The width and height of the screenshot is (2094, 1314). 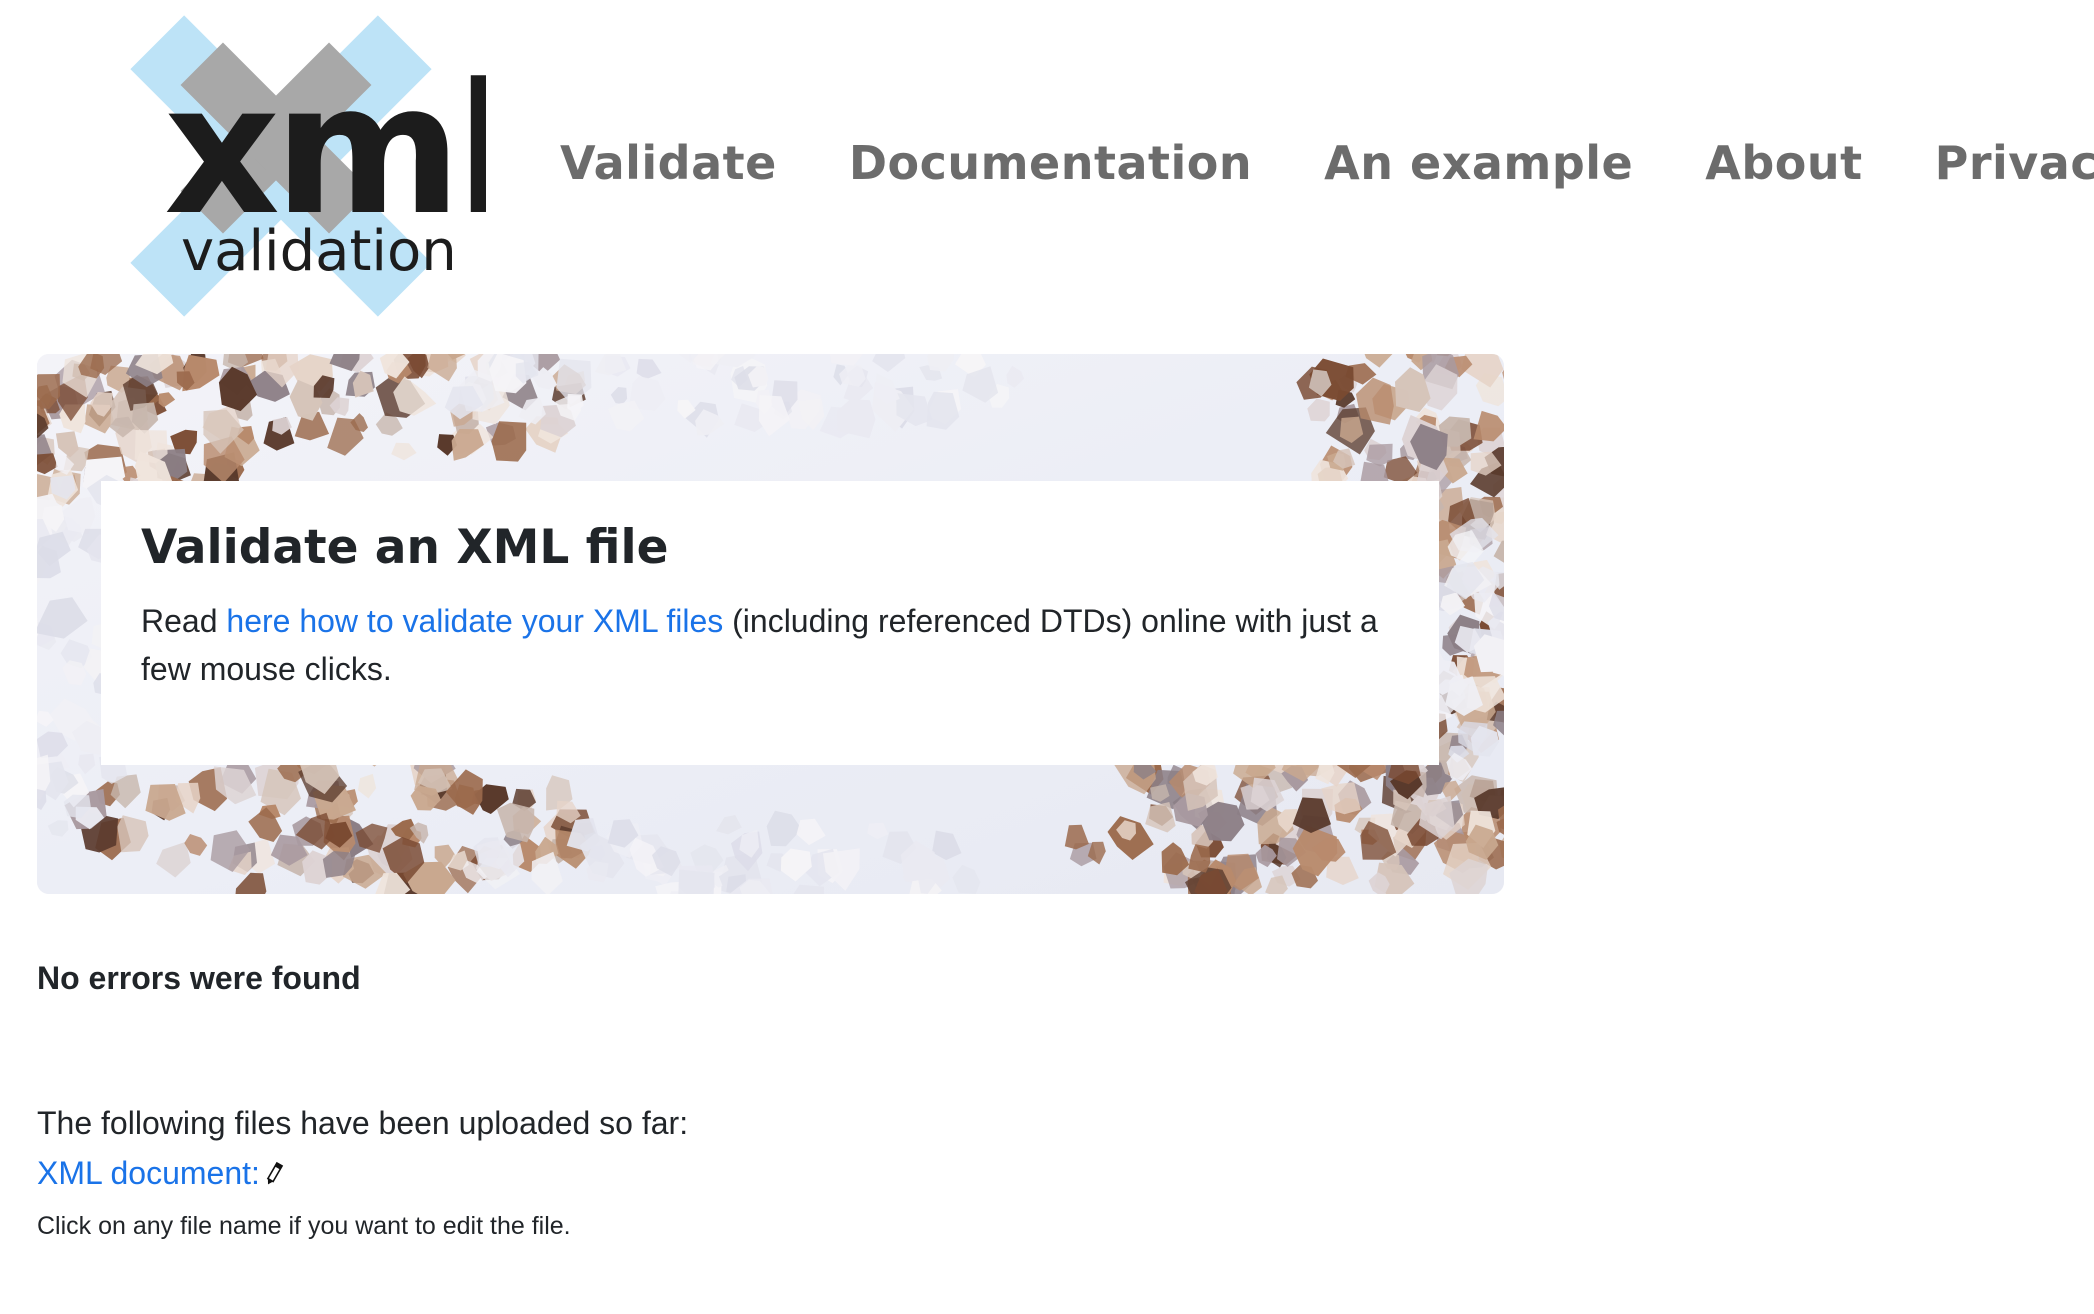 What do you see at coordinates (2014, 163) in the screenshot?
I see `nav-privacy: Privacy` at bounding box center [2014, 163].